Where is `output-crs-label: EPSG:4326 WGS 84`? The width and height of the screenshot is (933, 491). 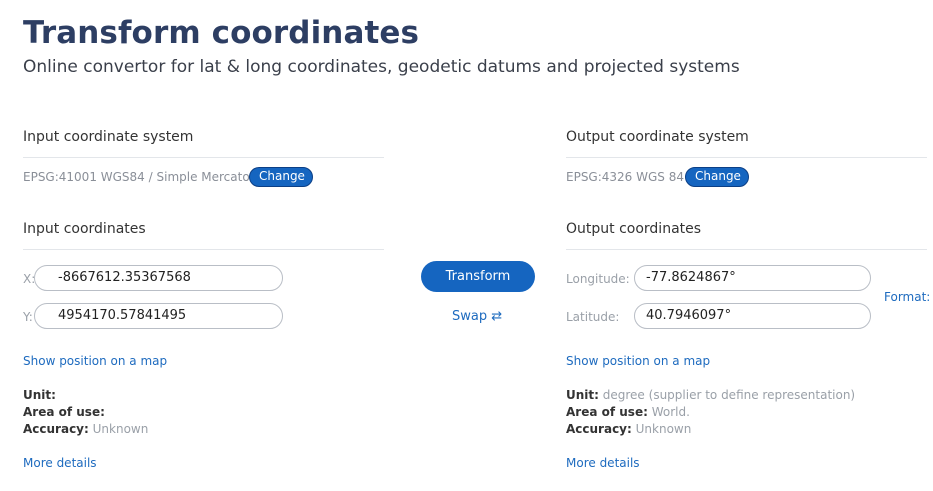
output-crs-label: EPSG:4326 WGS 84 is located at coordinates (625, 177).